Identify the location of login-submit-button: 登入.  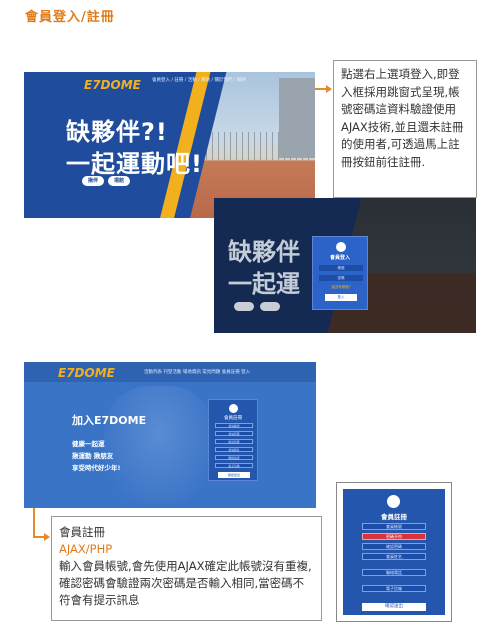
(341, 297).